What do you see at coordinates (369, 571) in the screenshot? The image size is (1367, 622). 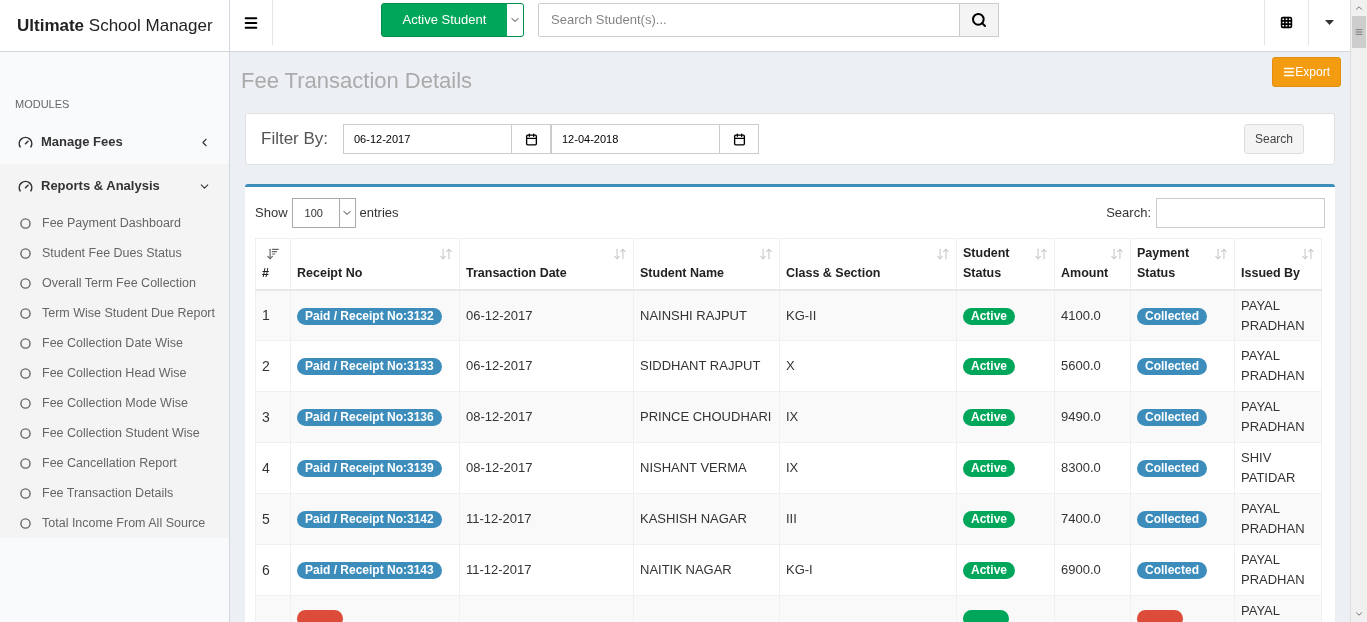 I see `paid-badge: Paid / Receipt No:3143` at bounding box center [369, 571].